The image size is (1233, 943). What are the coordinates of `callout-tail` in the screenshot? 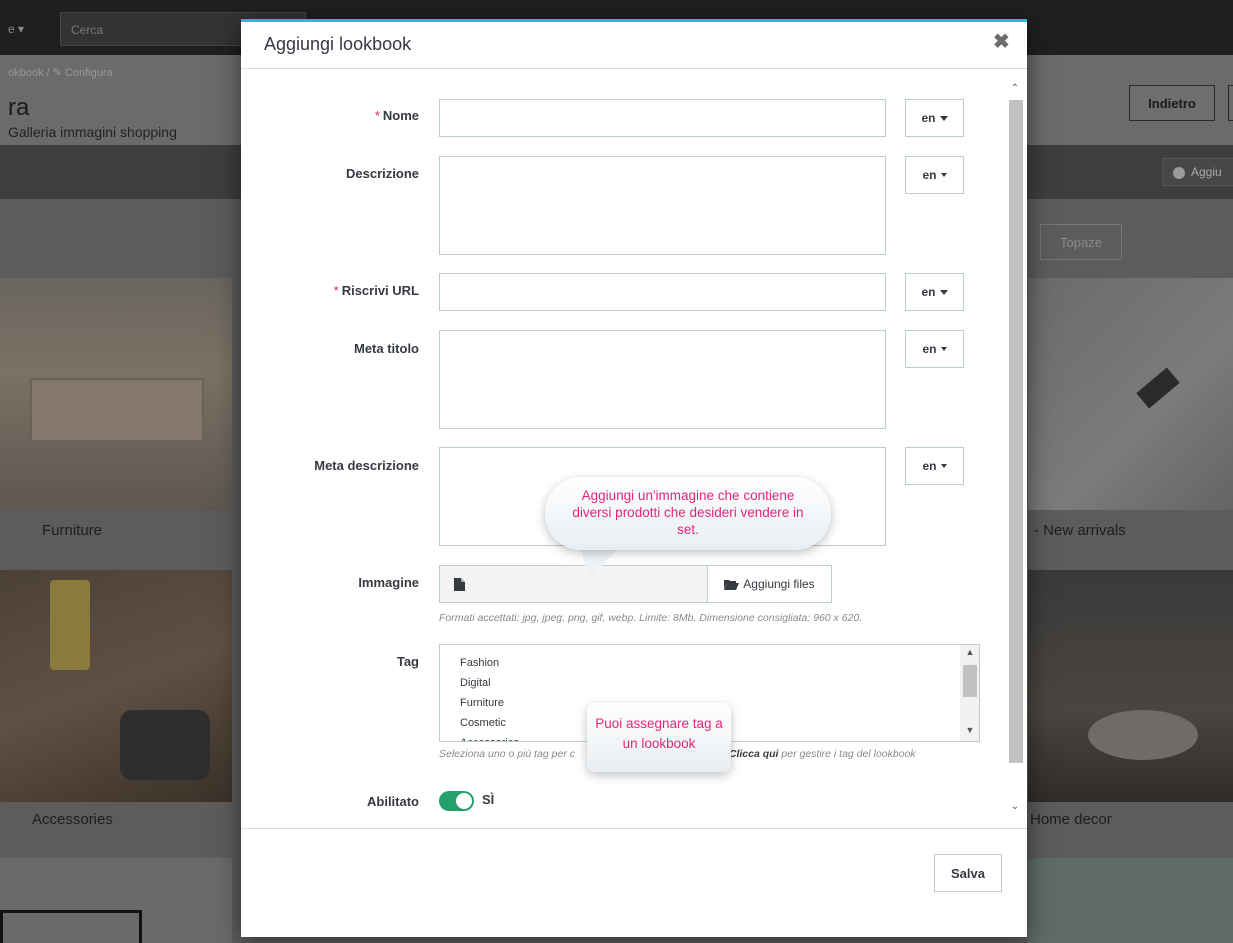 It's located at (599, 564).